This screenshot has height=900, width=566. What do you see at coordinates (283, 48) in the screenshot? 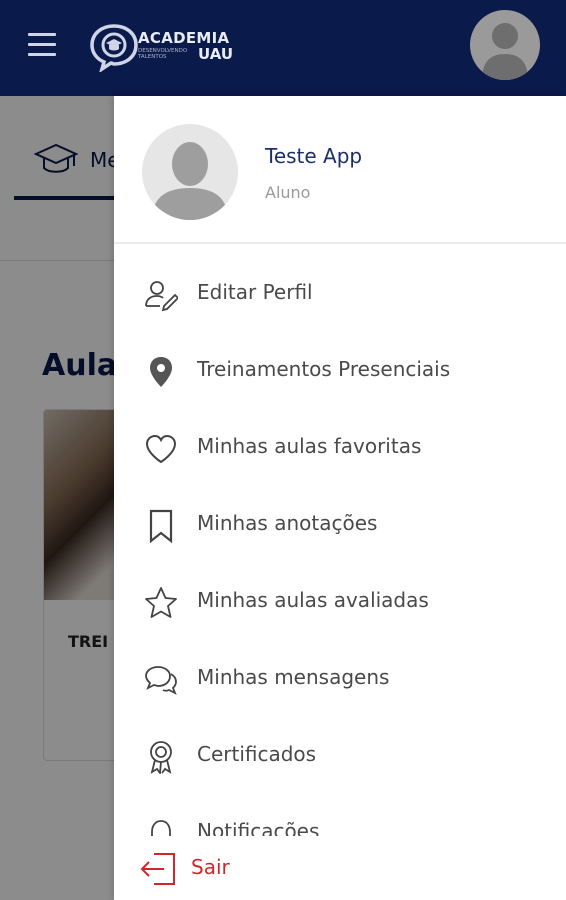
I see `app-header: ACADEMIA DESENVOLVENDO TALENTOS UAU` at bounding box center [283, 48].